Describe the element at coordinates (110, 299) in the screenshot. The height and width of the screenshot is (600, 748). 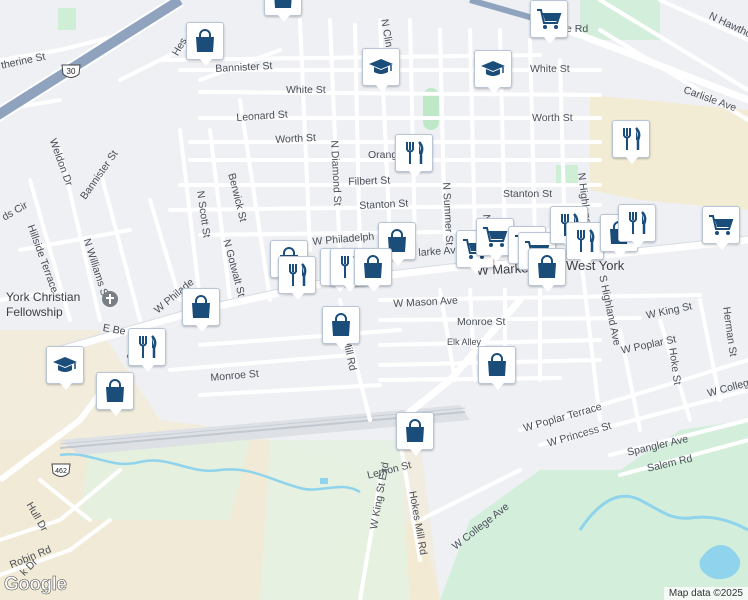
I see `church-icon` at that location.